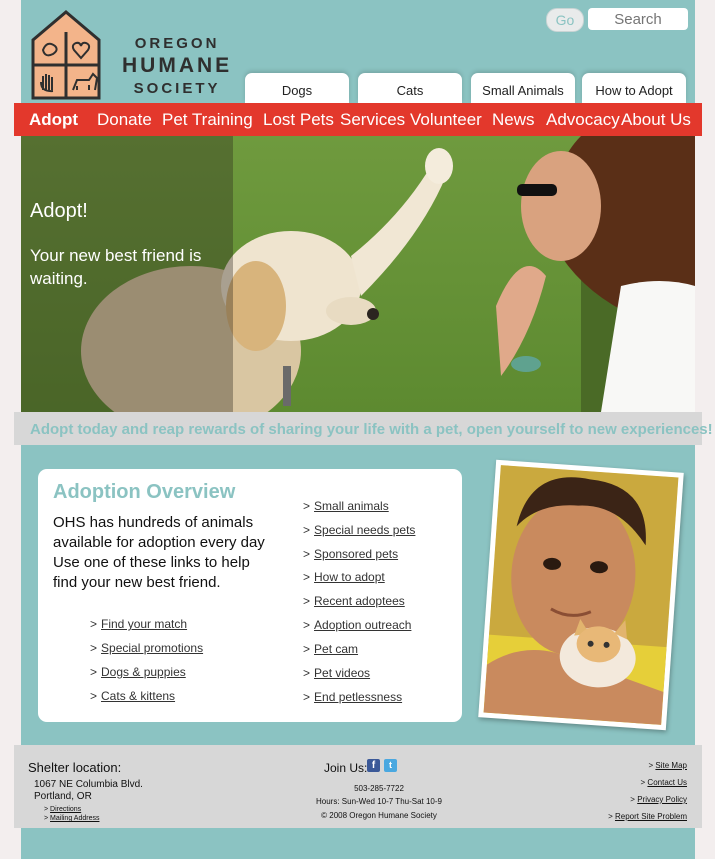 Image resolution: width=715 pixels, height=859 pixels. I want to click on site-map-link: > Site Map, so click(668, 765).